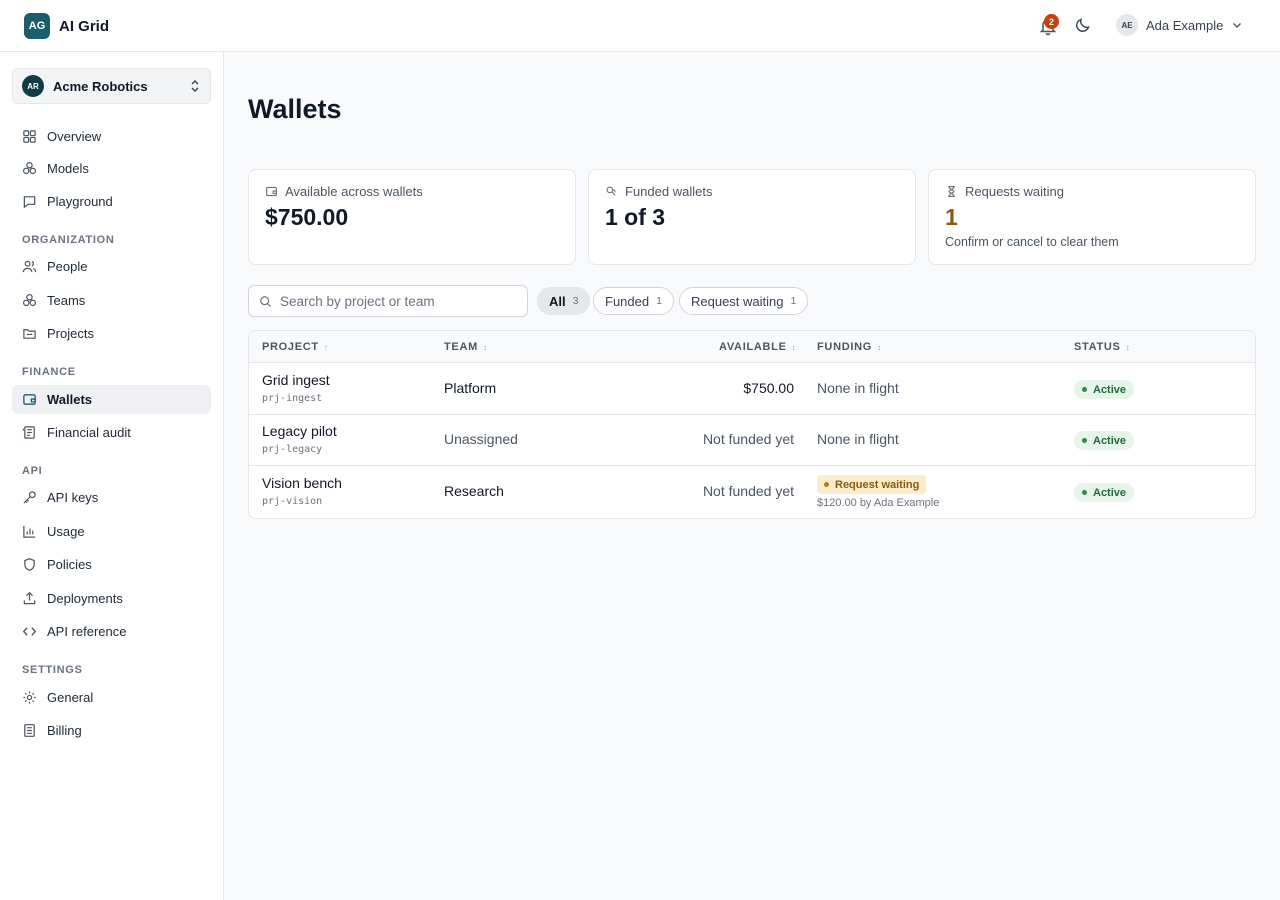 This screenshot has width=1280, height=900. What do you see at coordinates (29, 266) in the screenshot?
I see `users-icon` at bounding box center [29, 266].